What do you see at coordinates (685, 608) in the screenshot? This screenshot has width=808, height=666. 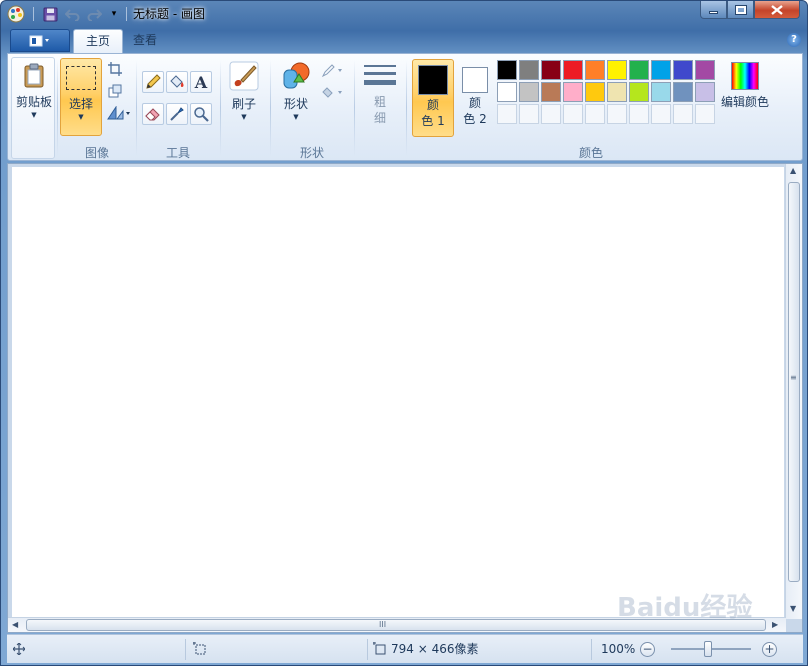 I see `watermark-text: Baidu经验` at bounding box center [685, 608].